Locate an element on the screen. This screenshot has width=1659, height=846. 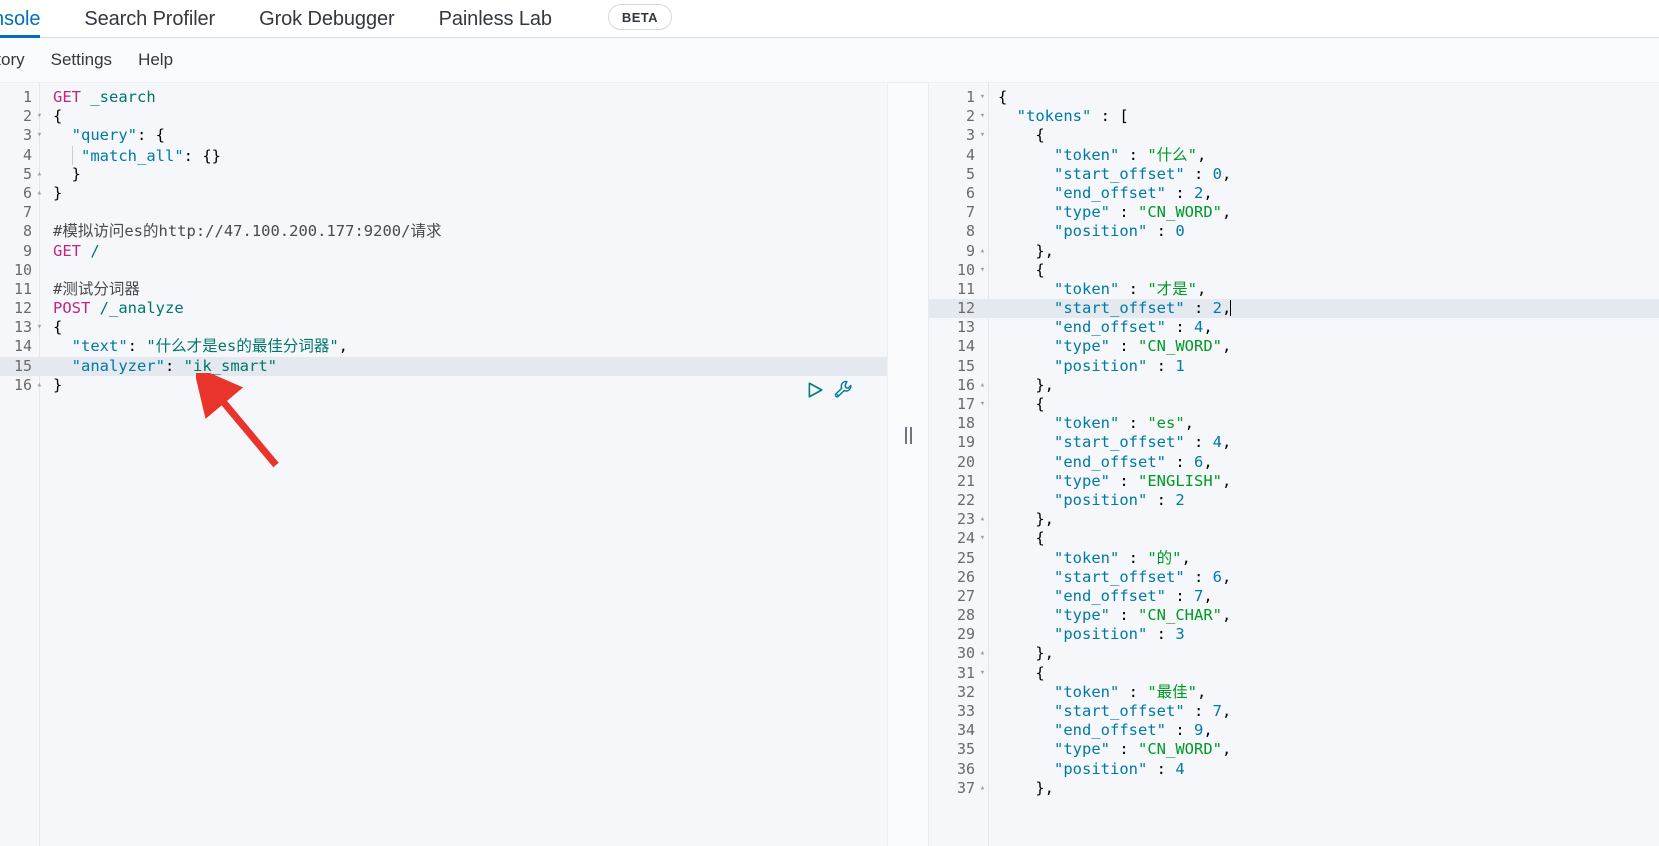
line-content: GET _search is located at coordinates (100, 97).